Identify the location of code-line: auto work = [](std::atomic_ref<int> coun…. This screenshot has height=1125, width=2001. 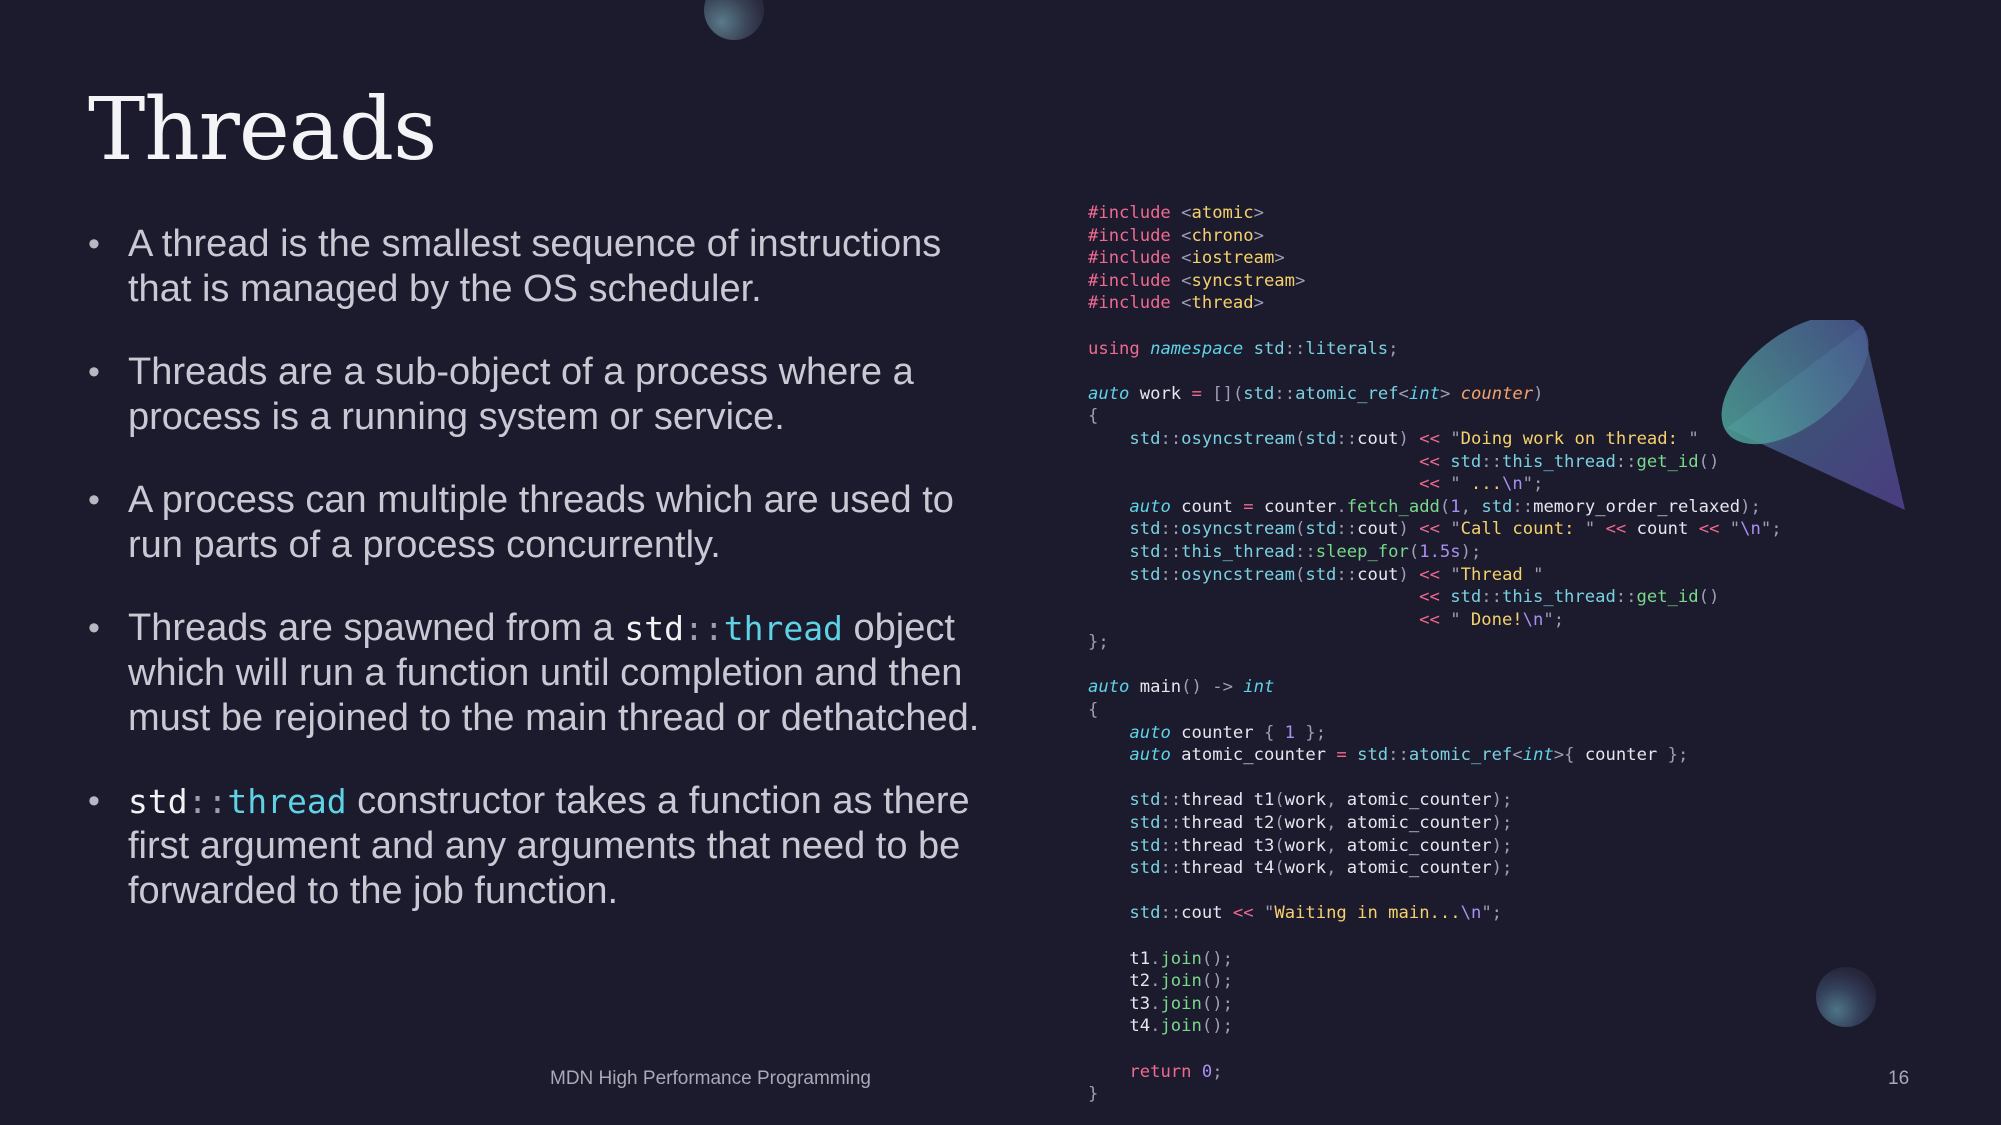
(1316, 393).